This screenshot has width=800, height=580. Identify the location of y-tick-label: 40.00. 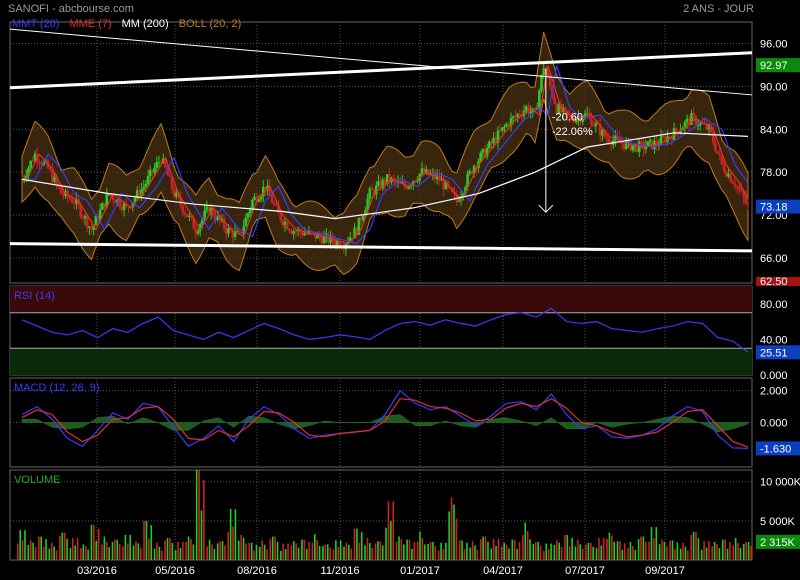
(774, 340).